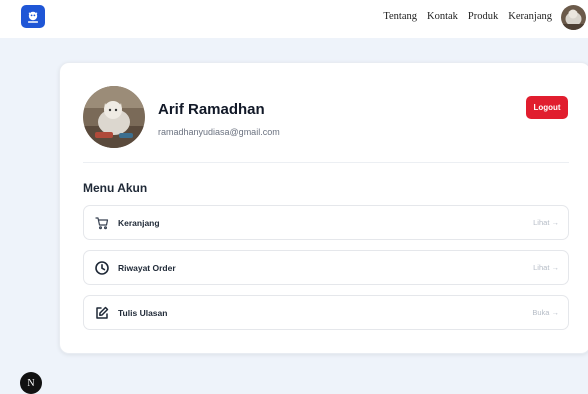 This screenshot has height=394, width=588. I want to click on menu-item-tulis-ulasan: Tulis Ulasan Buka →, so click(326, 312).